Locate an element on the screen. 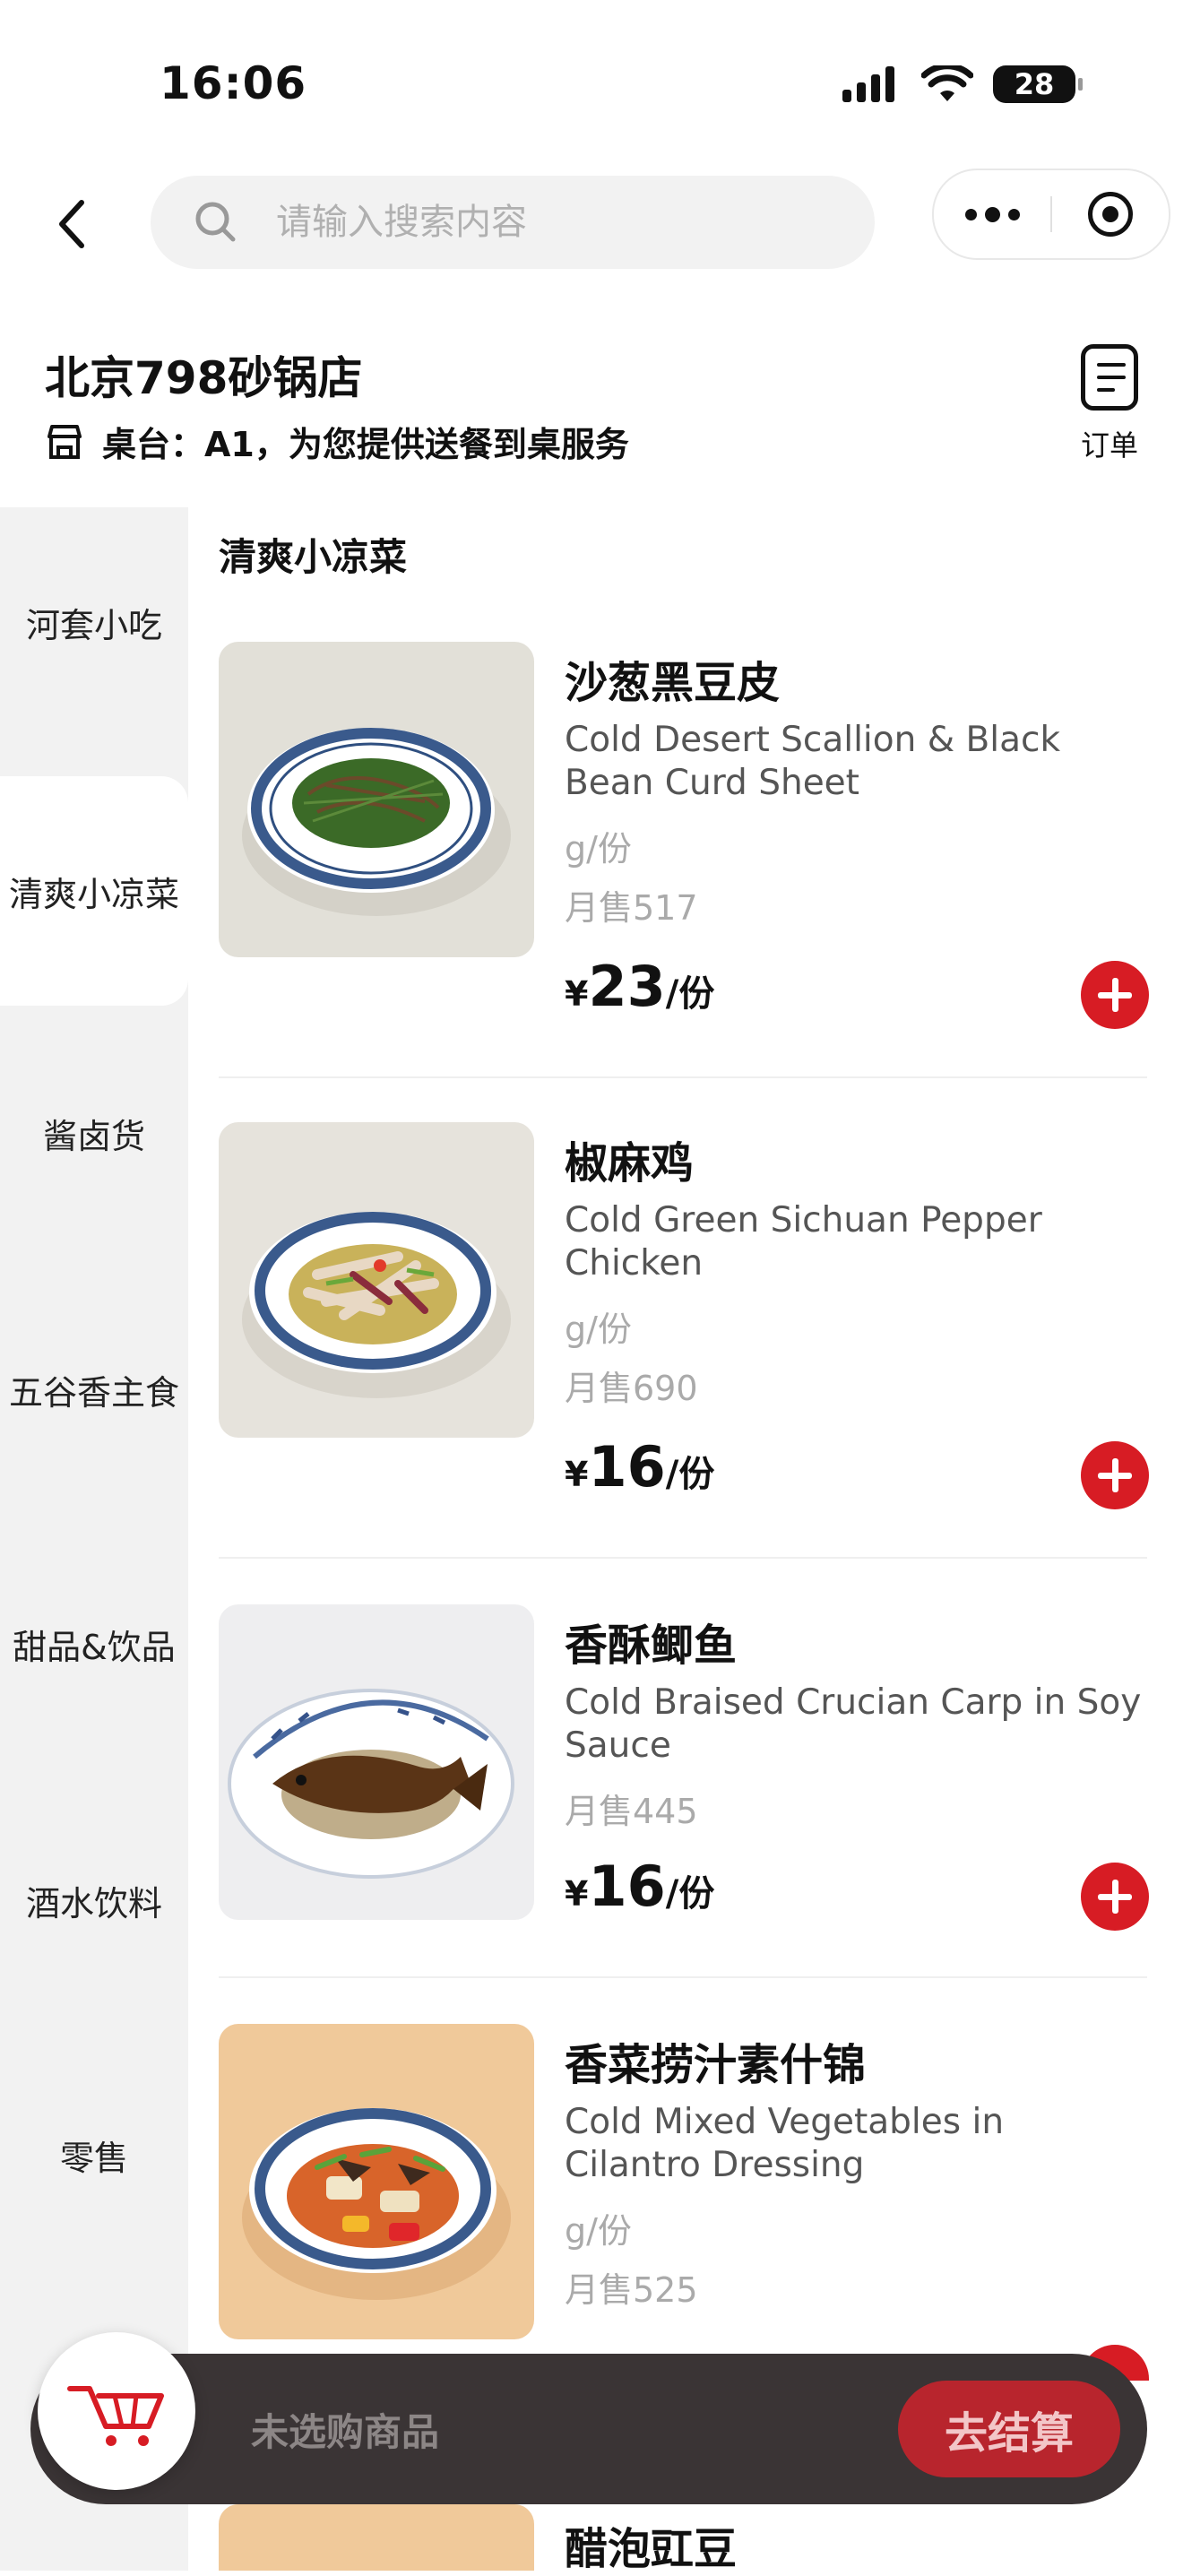  order-button: 订单 is located at coordinates (1109, 404).